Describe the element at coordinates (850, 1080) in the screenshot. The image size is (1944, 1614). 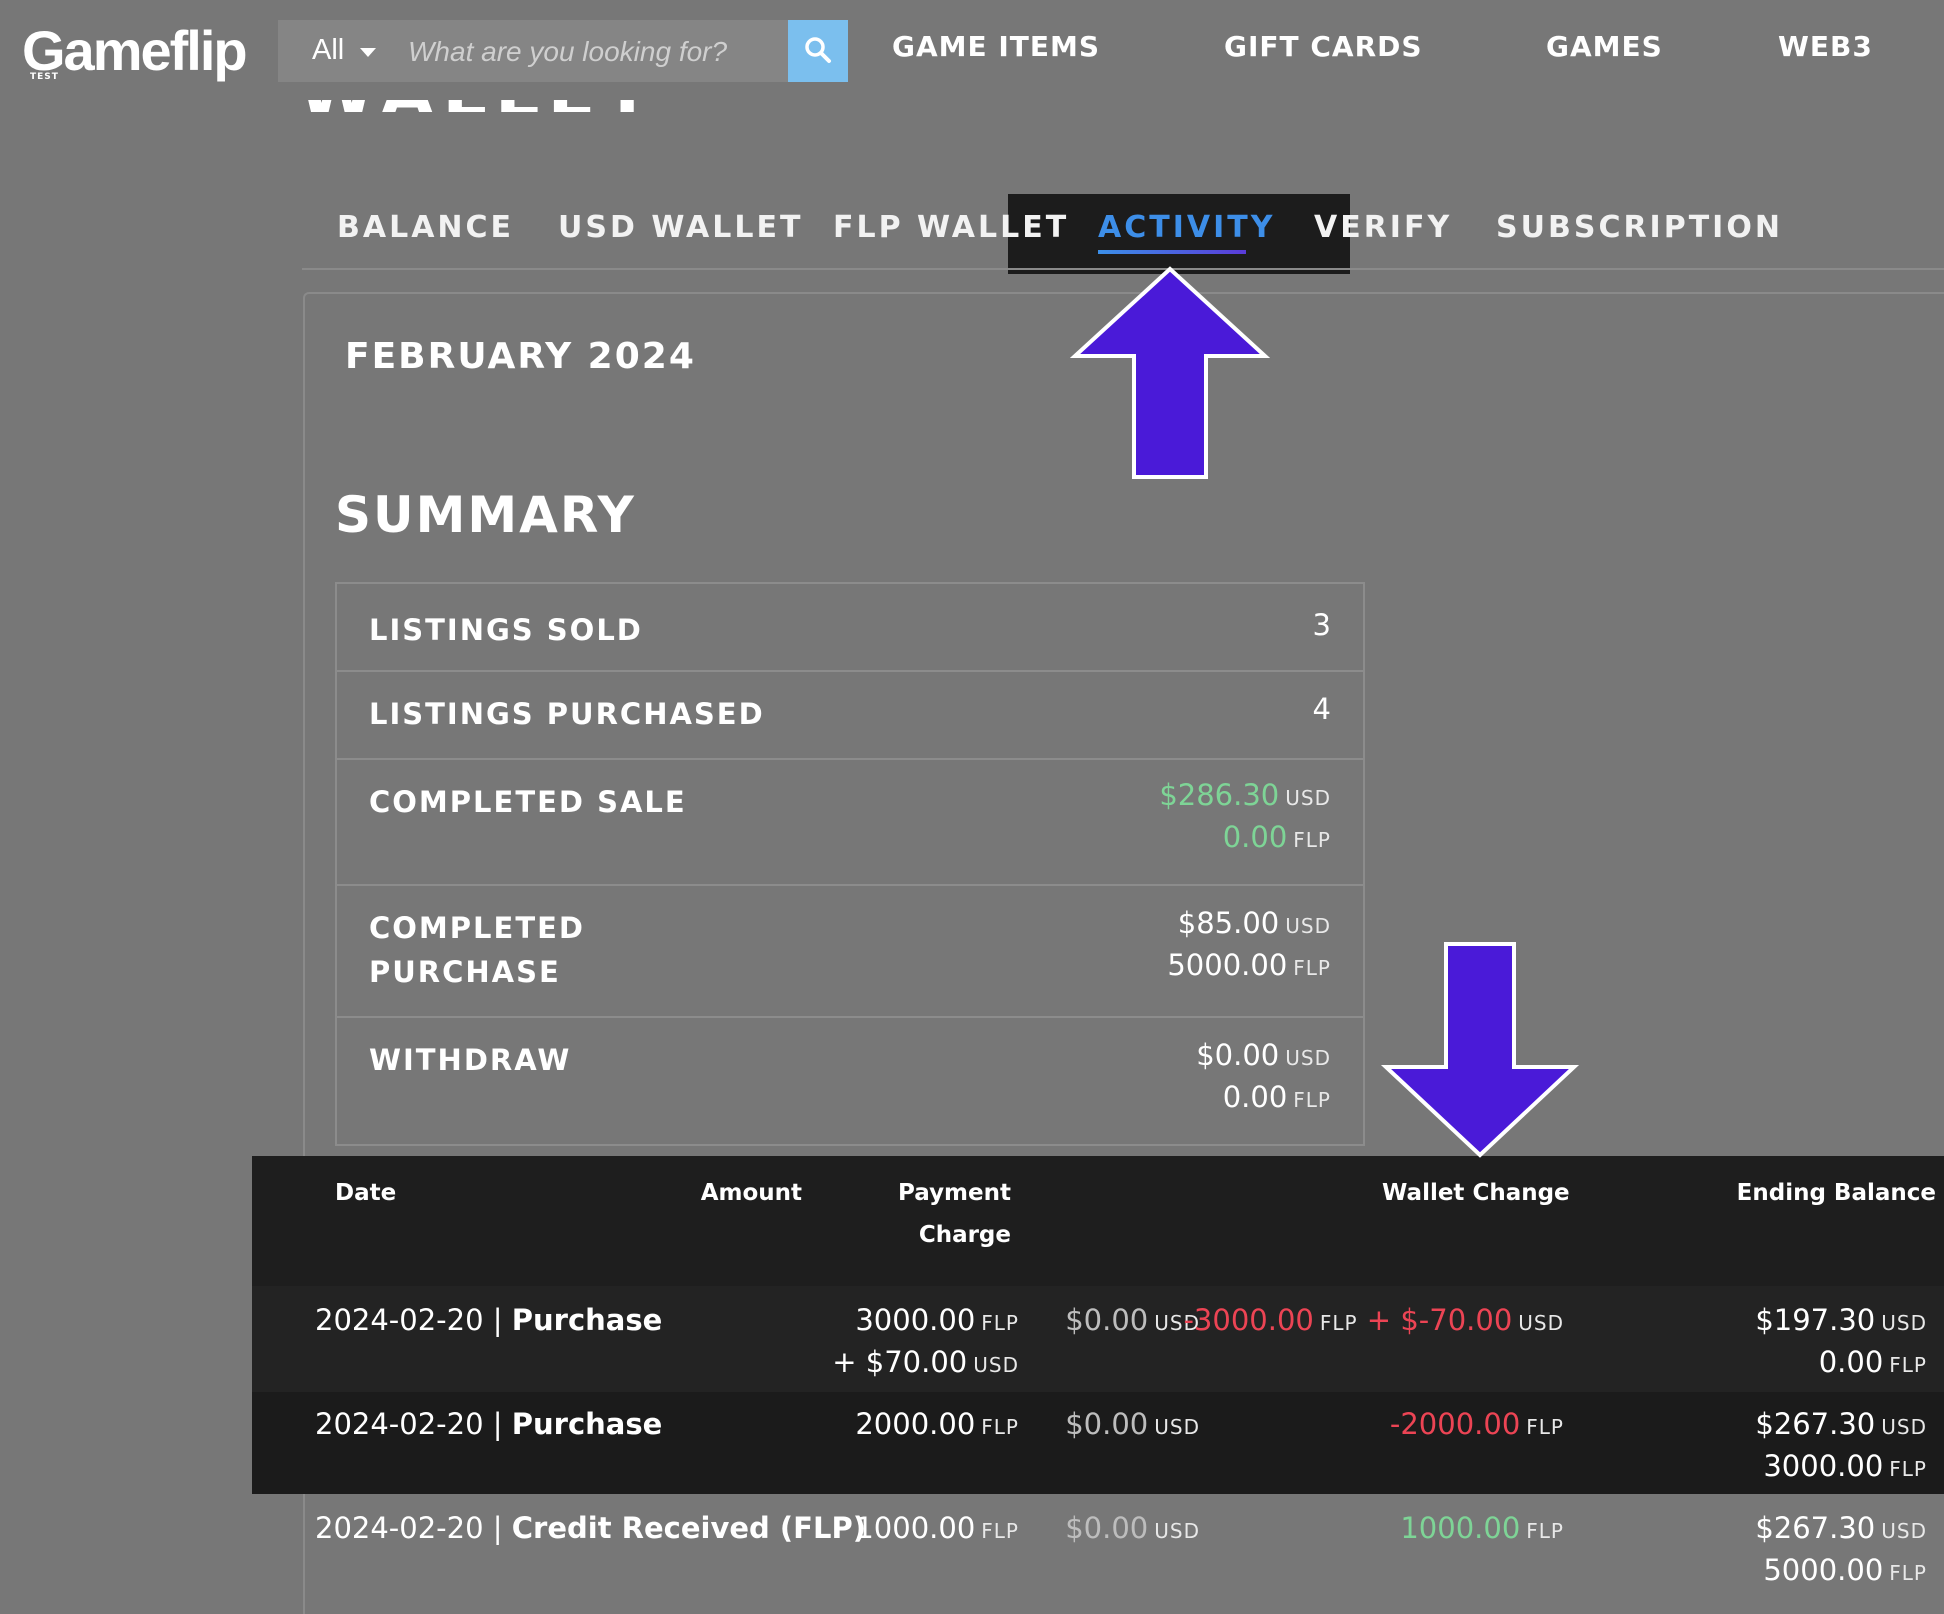
I see `summary-row-withdraw: WITHDRAW $0.00 USD 0.00 FLP` at that location.